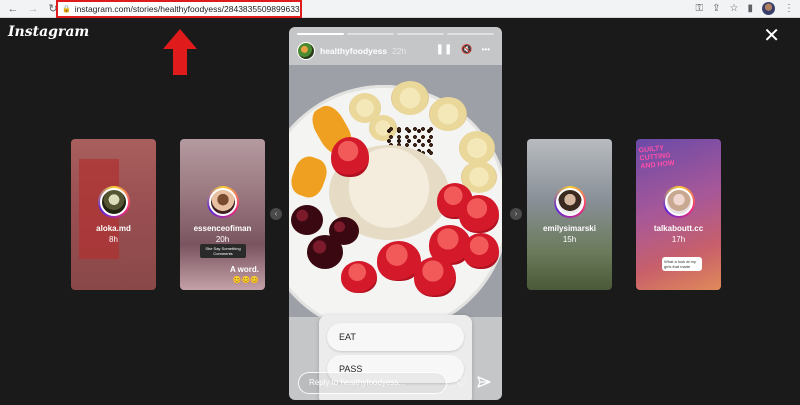 The image size is (800, 405). I want to click on mute-icon: 🔇, so click(466, 49).